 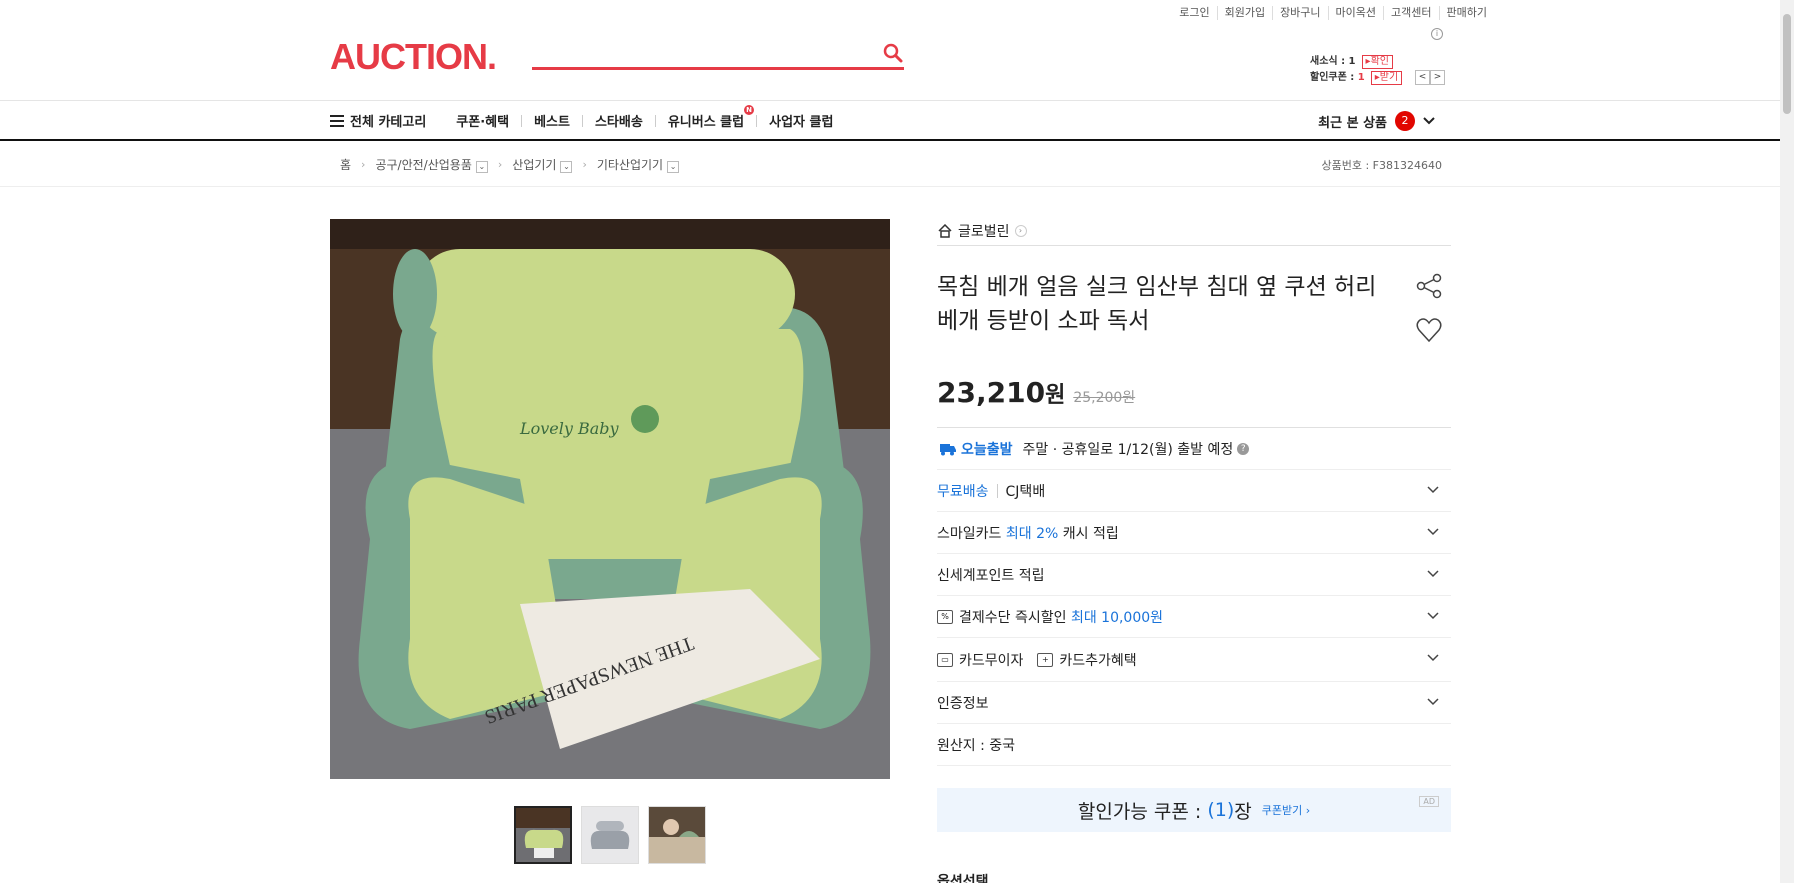 What do you see at coordinates (1194, 402) in the screenshot?
I see `price-row: 23,210원 25,200원` at bounding box center [1194, 402].